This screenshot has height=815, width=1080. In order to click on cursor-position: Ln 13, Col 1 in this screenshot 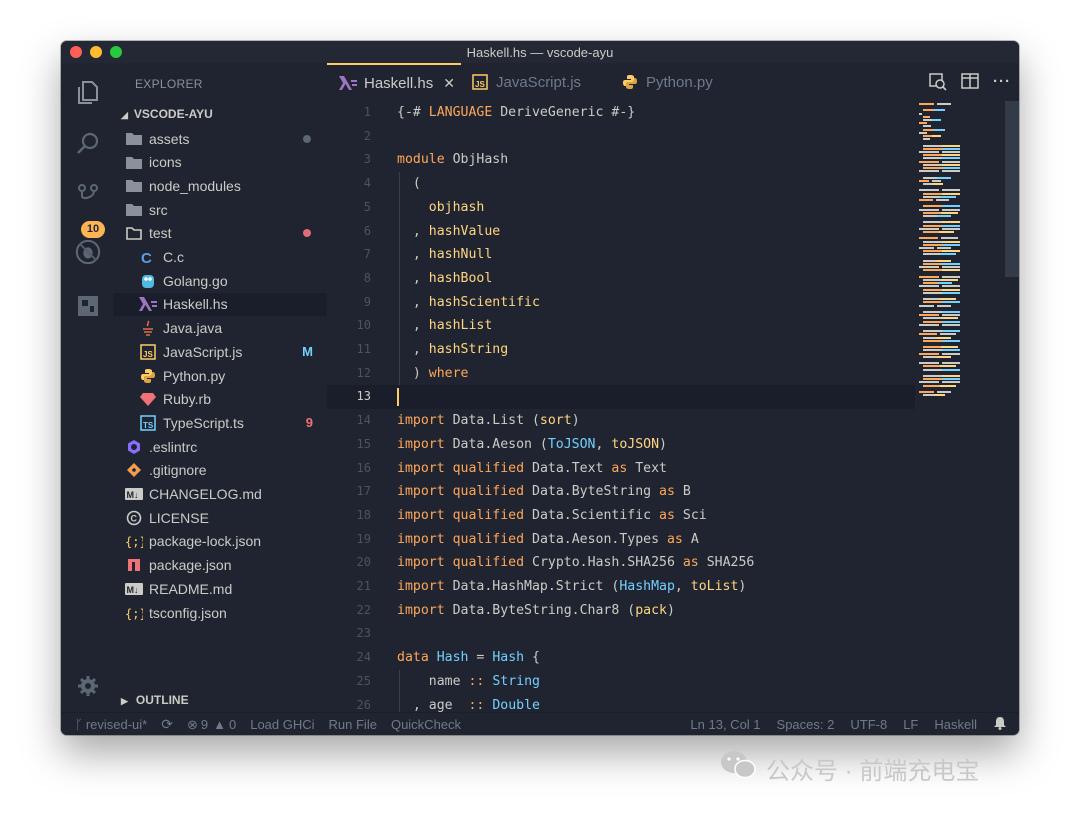, I will do `click(725, 724)`.